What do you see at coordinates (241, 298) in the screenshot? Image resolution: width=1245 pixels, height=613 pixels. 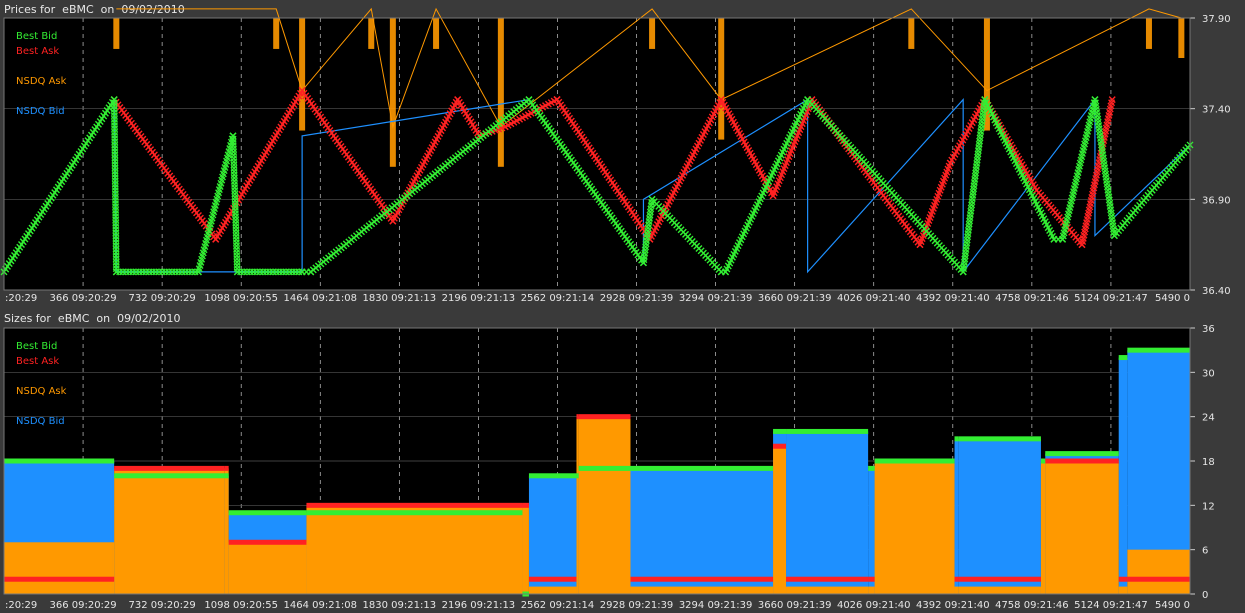 I see `price-x-tick-label: 1098 09:20:55` at bounding box center [241, 298].